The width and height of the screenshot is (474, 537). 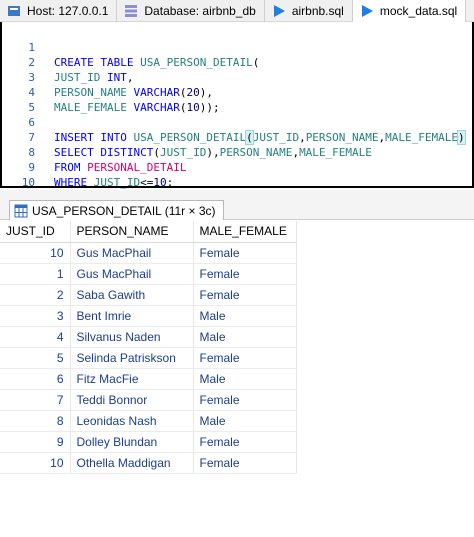 What do you see at coordinates (35, 379) in the screenshot?
I see `cell-just-id: 6` at bounding box center [35, 379].